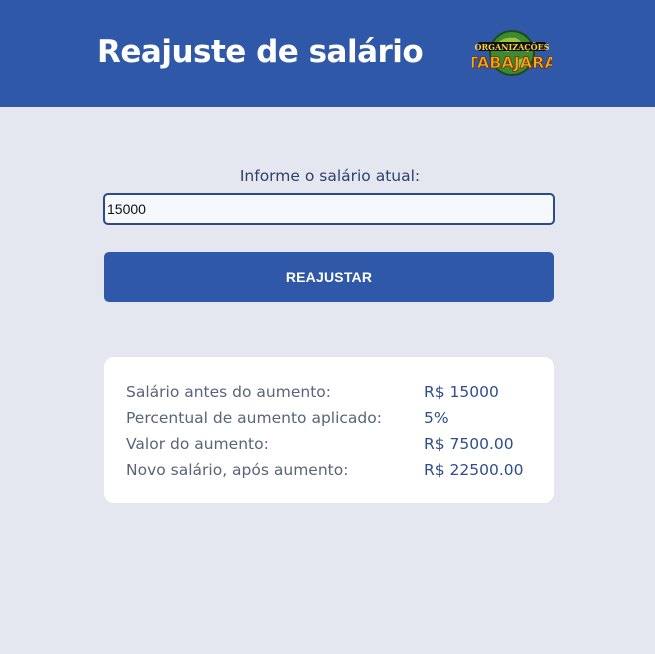 The width and height of the screenshot is (655, 654). I want to click on result-value: R$ 22500.00, so click(474, 470).